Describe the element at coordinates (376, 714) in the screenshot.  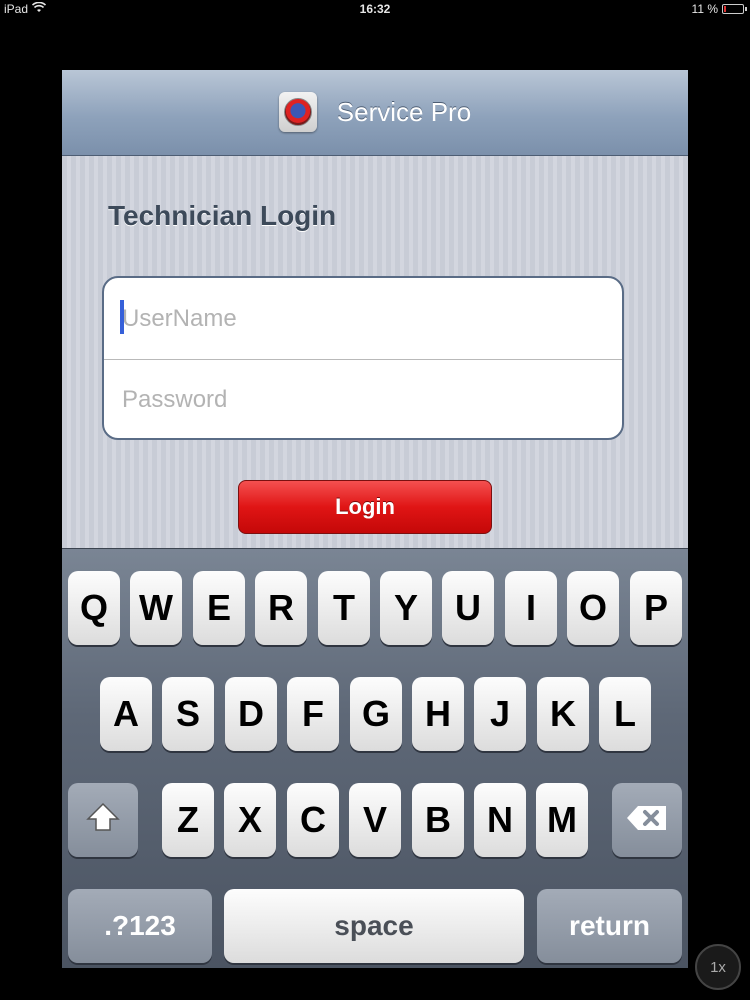
I see `key-g: G` at that location.